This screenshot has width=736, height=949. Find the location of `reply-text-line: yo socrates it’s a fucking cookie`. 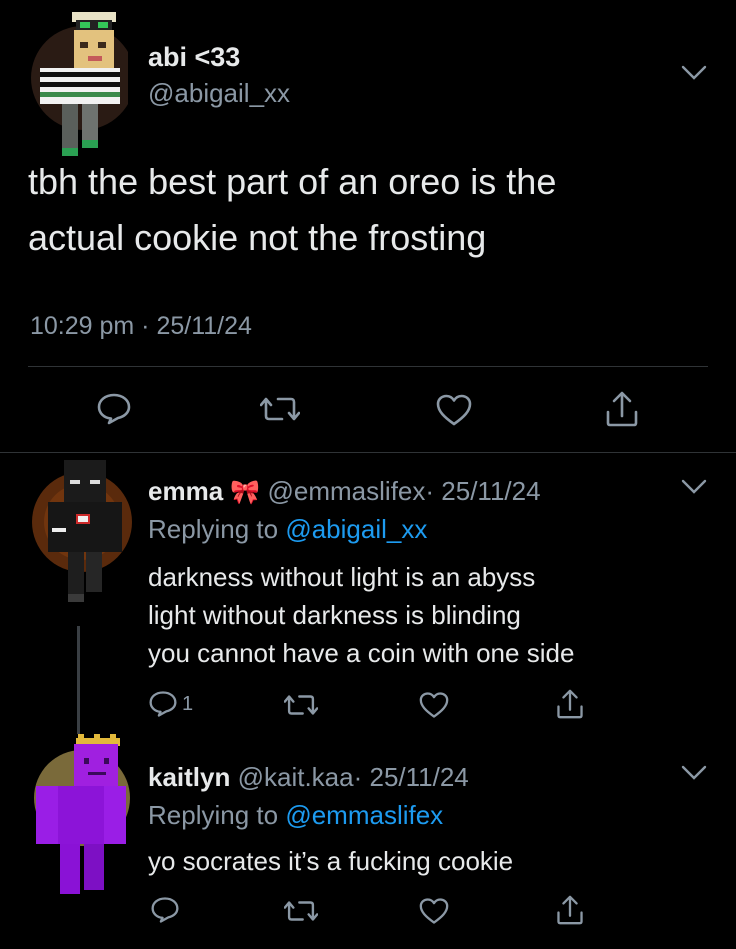

reply-text-line: yo socrates it’s a fucking cookie is located at coordinates (331, 861).